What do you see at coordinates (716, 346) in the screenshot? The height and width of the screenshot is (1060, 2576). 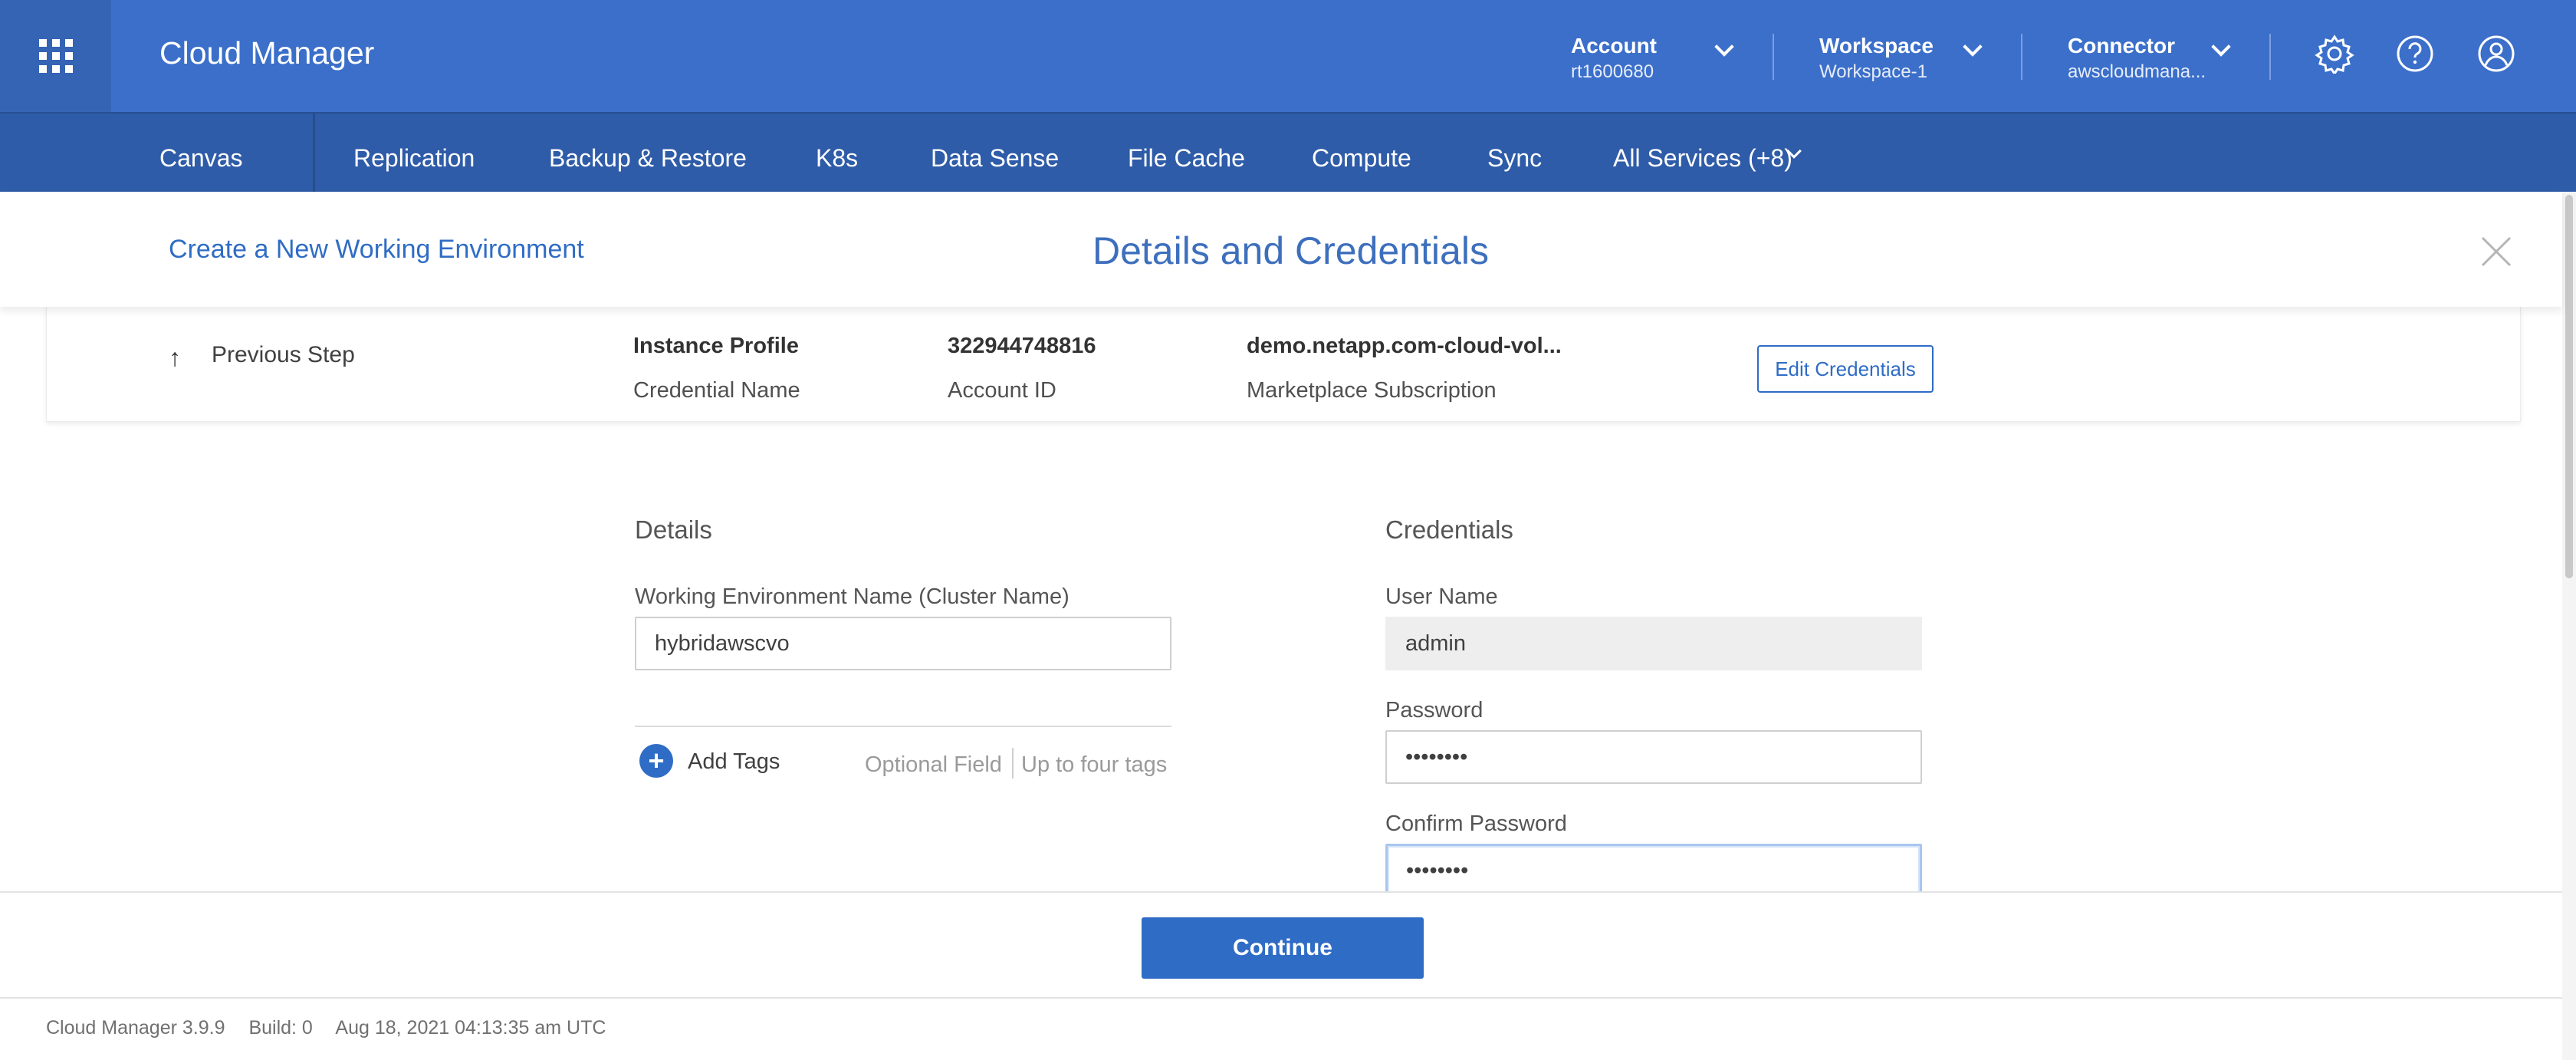 I see `instance-profile-value: Instance Profile` at bounding box center [716, 346].